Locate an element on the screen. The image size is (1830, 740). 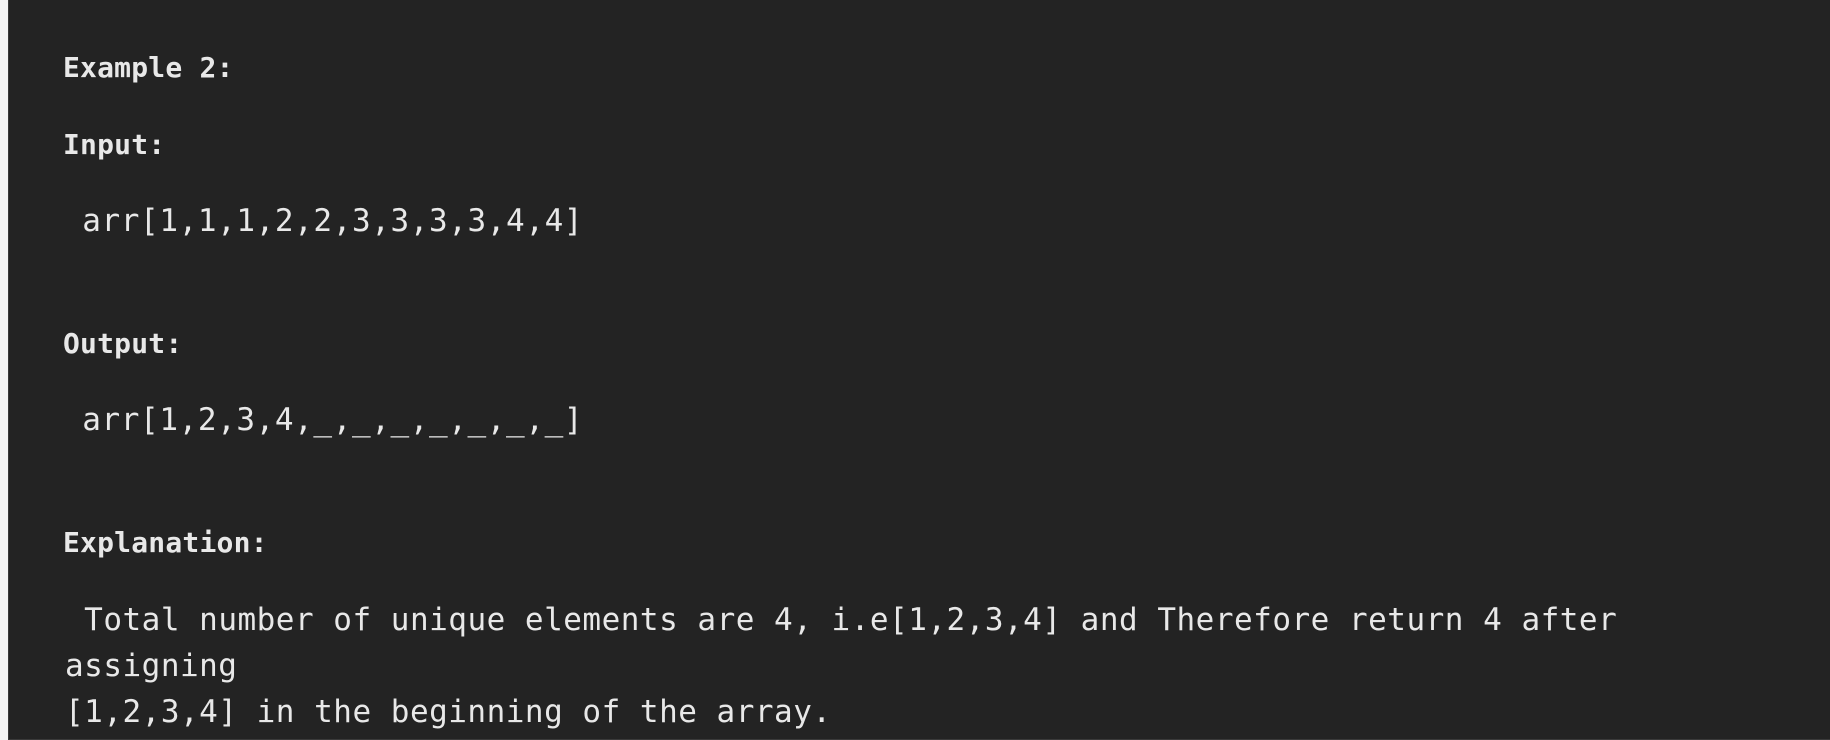
output-value: arr[1,2,3,4,_,_,_,_,_,_,_] is located at coordinates (323, 420).